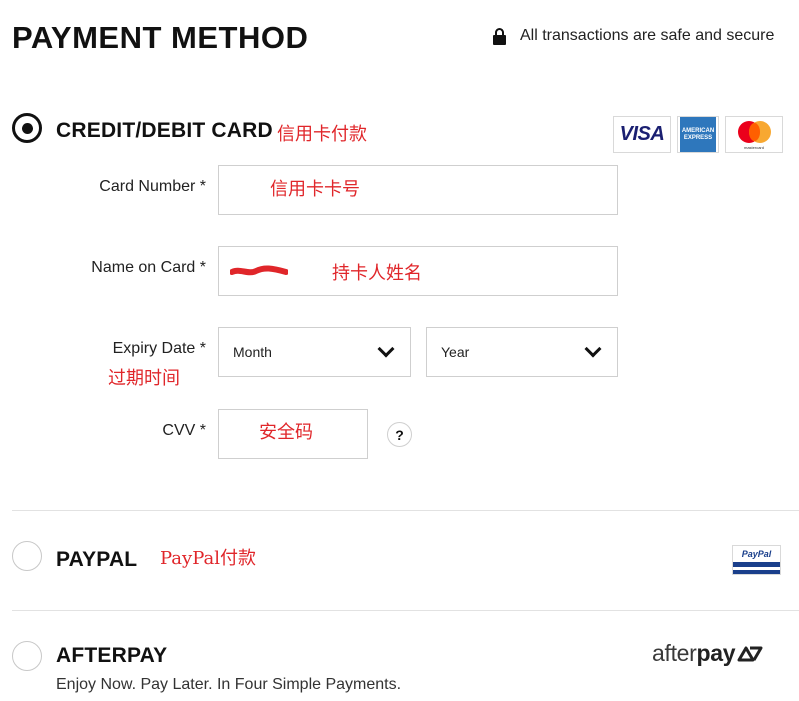 The image size is (799, 701). What do you see at coordinates (27, 128) in the screenshot?
I see `credit-card-radio` at bounding box center [27, 128].